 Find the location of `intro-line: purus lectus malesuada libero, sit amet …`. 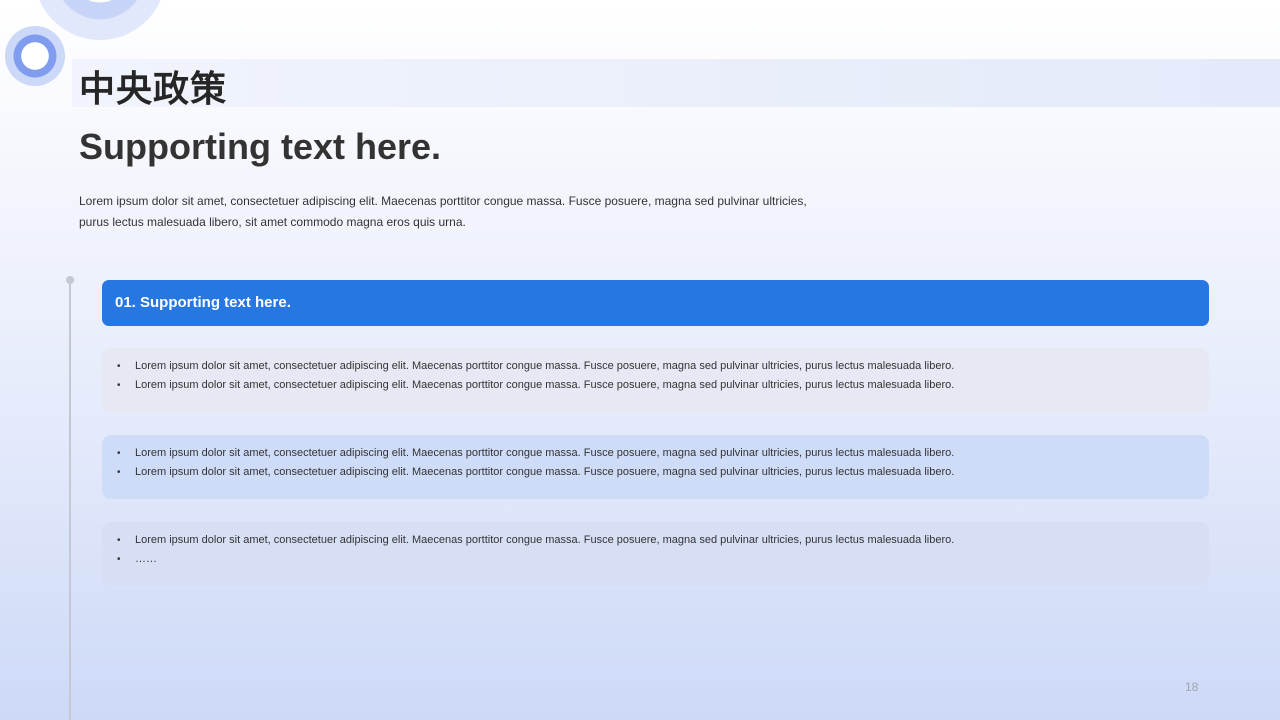

intro-line: purus lectus malesuada libero, sit amet … is located at coordinates (272, 222).